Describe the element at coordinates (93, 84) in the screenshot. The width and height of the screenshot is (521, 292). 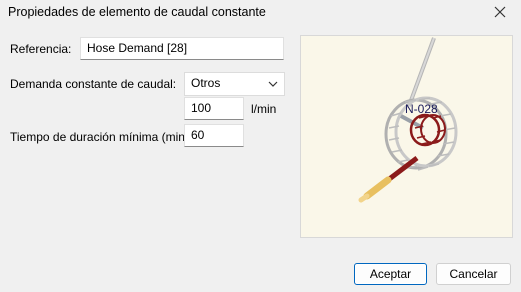
I see `demanda-label: Demanda constante de caudal:` at that location.